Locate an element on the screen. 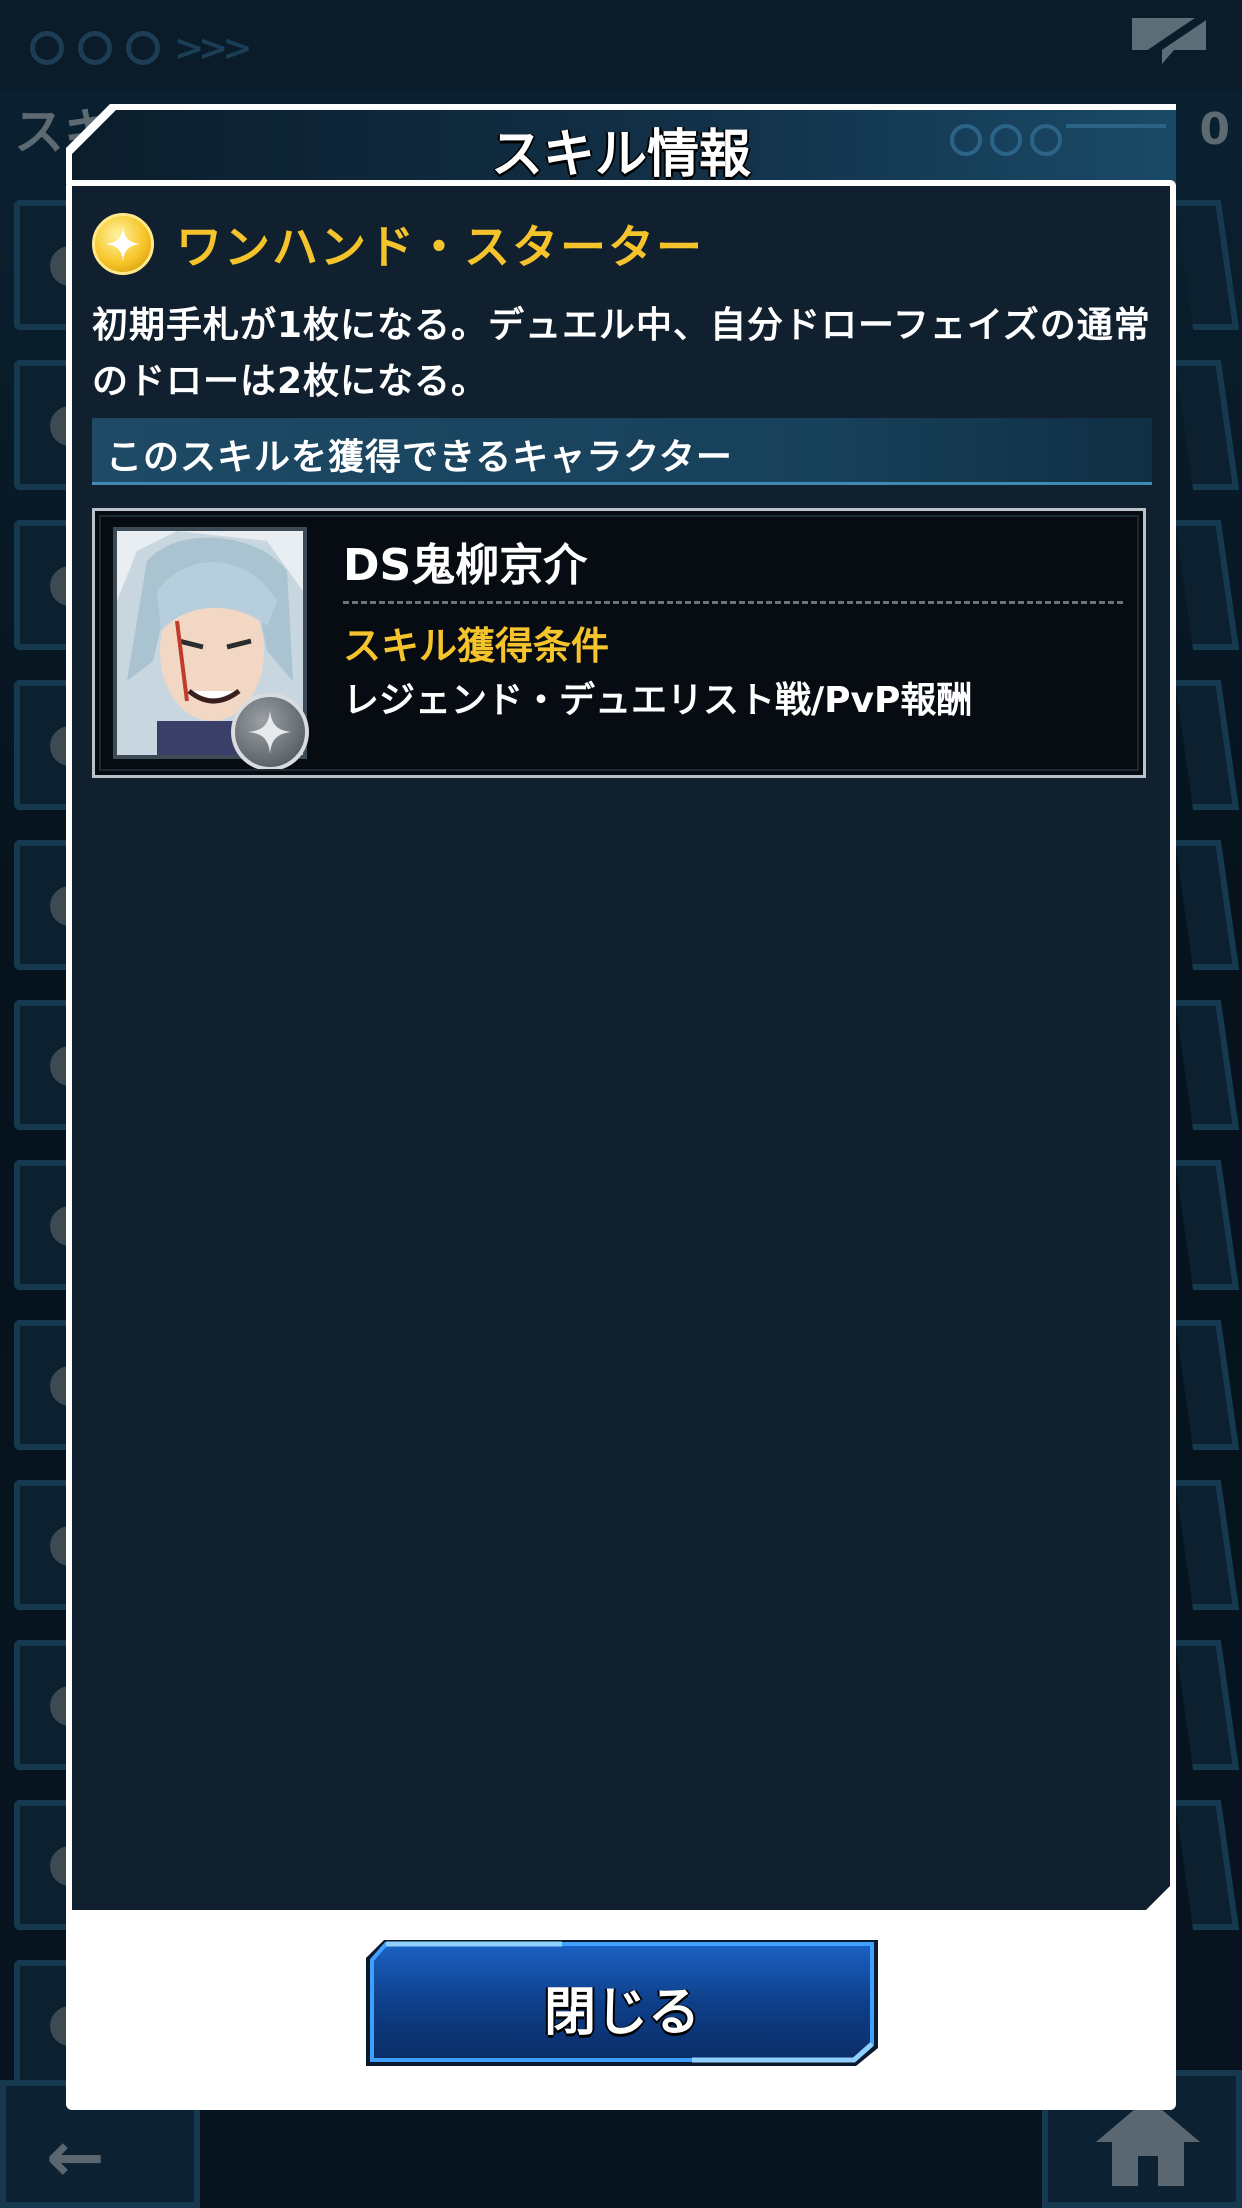 The width and height of the screenshot is (1242, 2208). dialog-header: スキル情報 is located at coordinates (621, 144).